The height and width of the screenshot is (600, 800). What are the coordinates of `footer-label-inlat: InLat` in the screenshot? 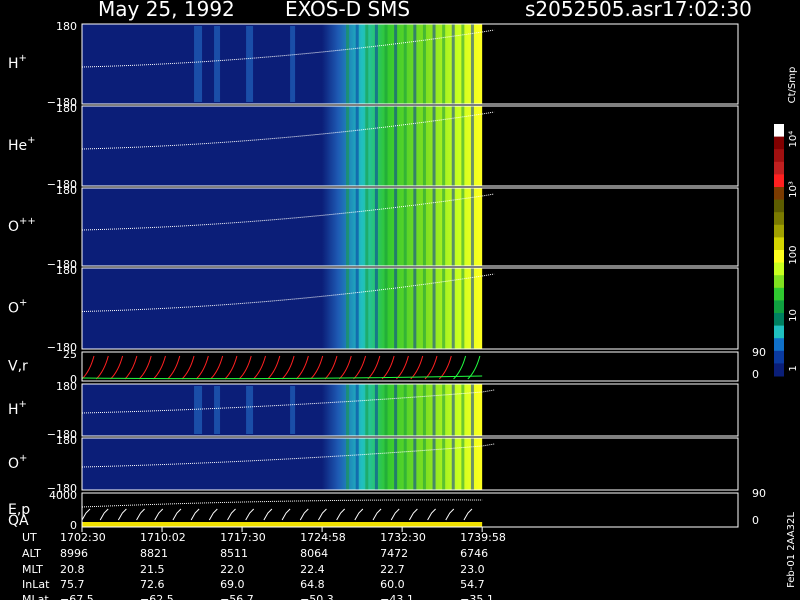 It's located at (36, 584).